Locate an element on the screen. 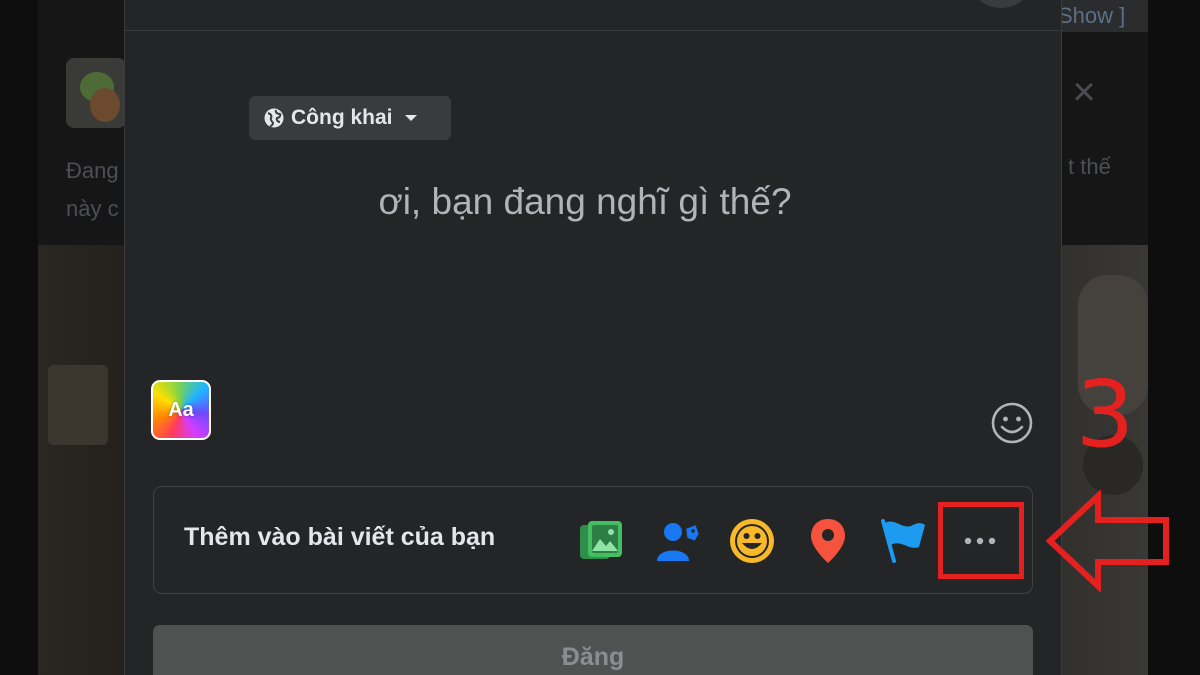 This screenshot has height=675, width=1200. background-post-avatar is located at coordinates (96, 93).